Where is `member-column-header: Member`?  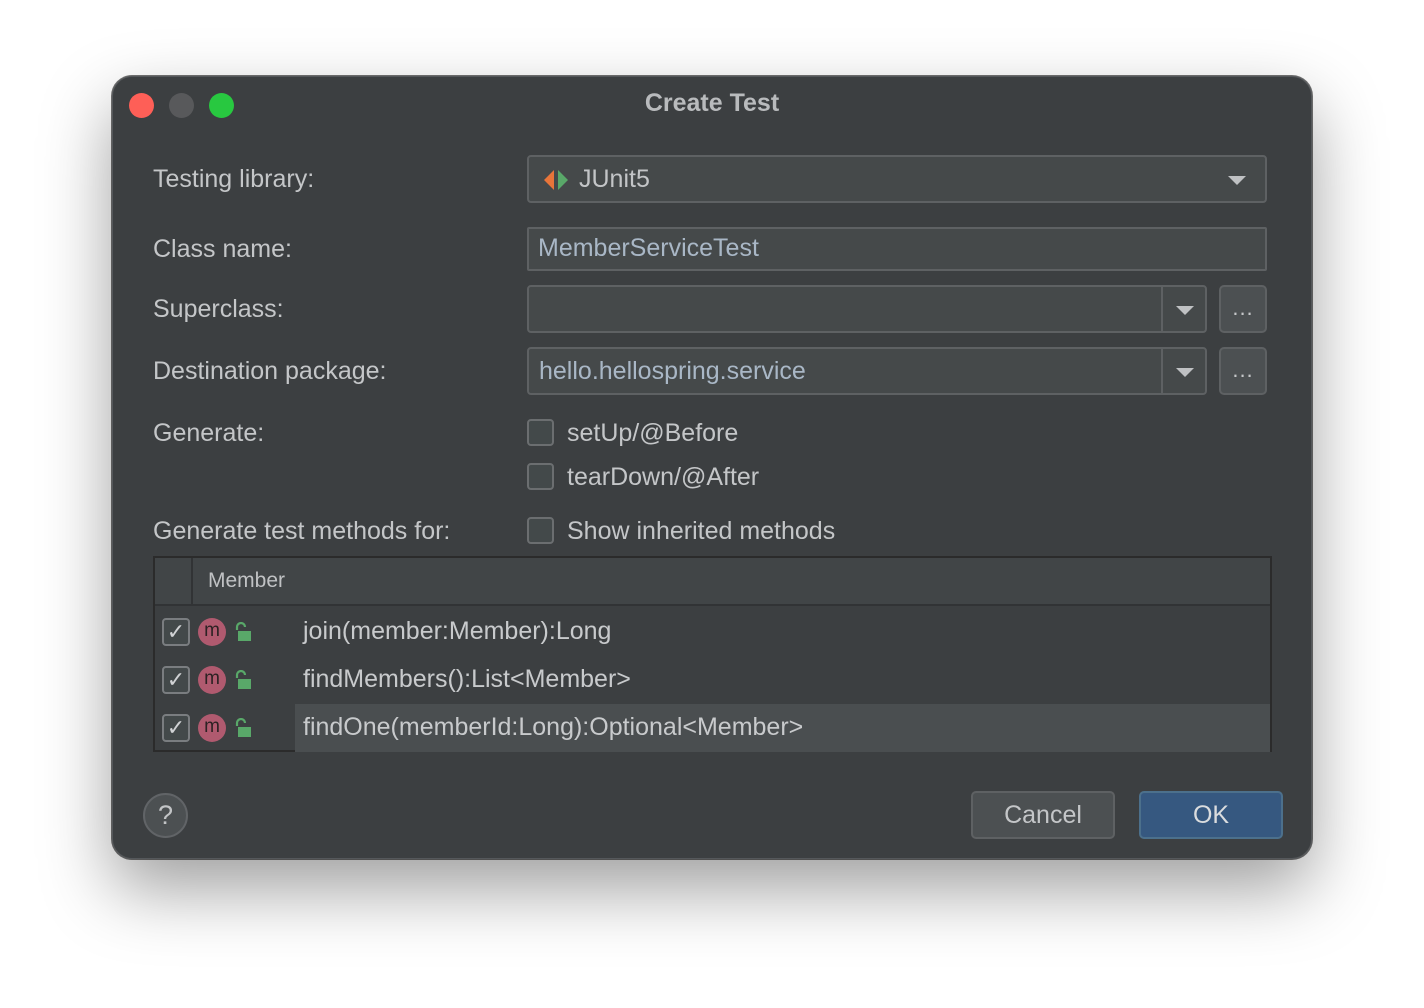
member-column-header: Member is located at coordinates (246, 581).